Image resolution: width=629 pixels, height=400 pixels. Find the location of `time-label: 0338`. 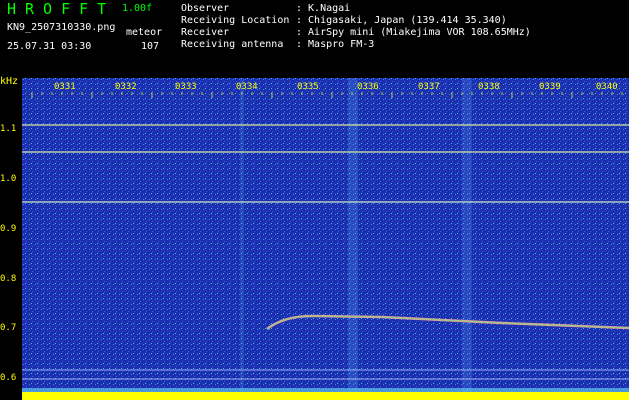

time-label: 0338 is located at coordinates (489, 87).